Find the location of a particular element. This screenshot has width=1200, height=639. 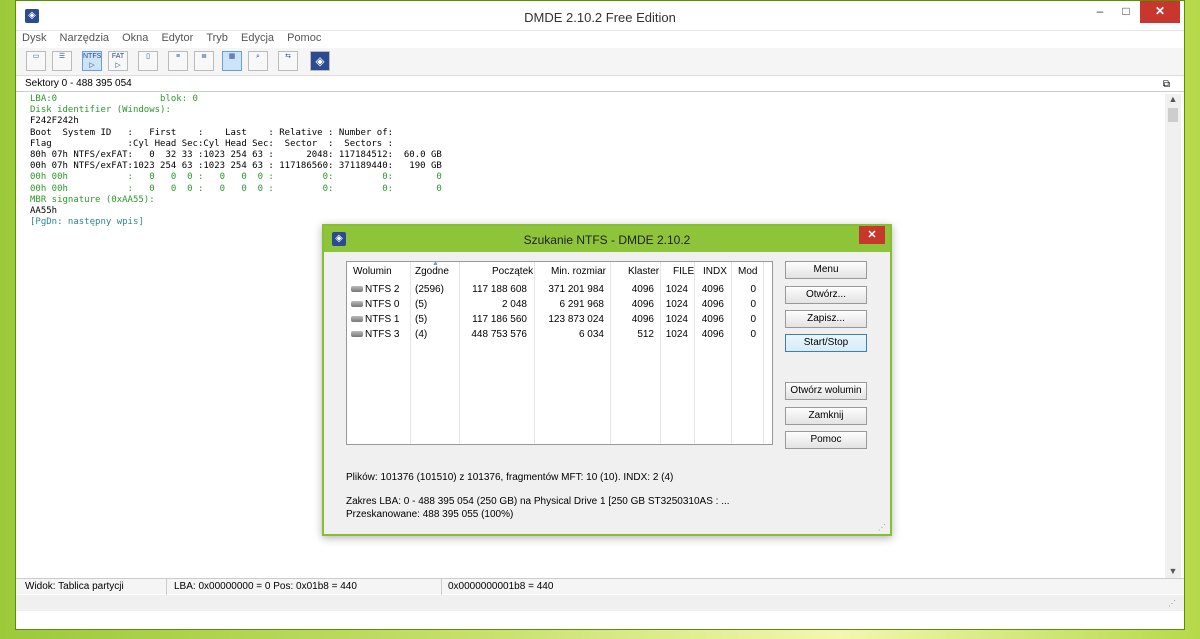

partitions-icon: ☰ is located at coordinates (62, 61).